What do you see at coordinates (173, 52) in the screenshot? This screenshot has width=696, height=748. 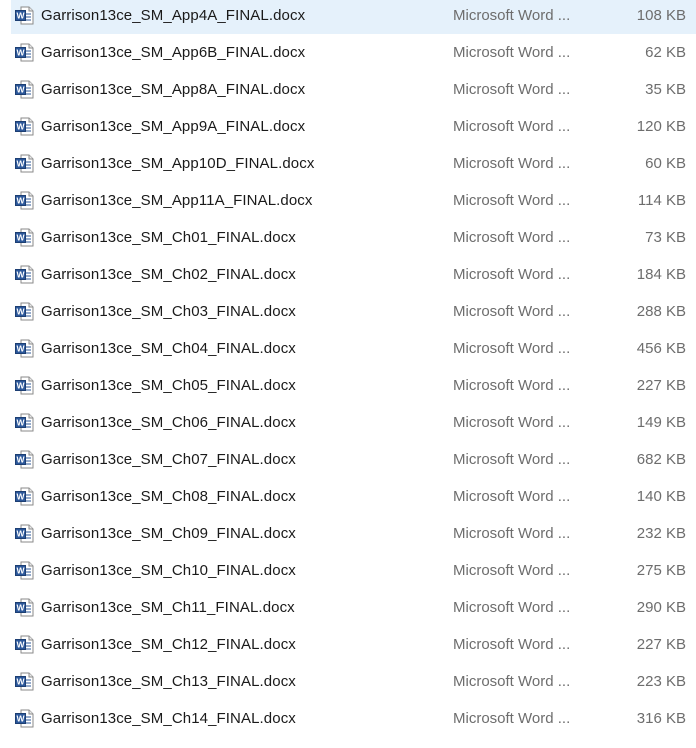 I see `file-name: Garrison13ce_SM_App6B_FINAL.docx` at bounding box center [173, 52].